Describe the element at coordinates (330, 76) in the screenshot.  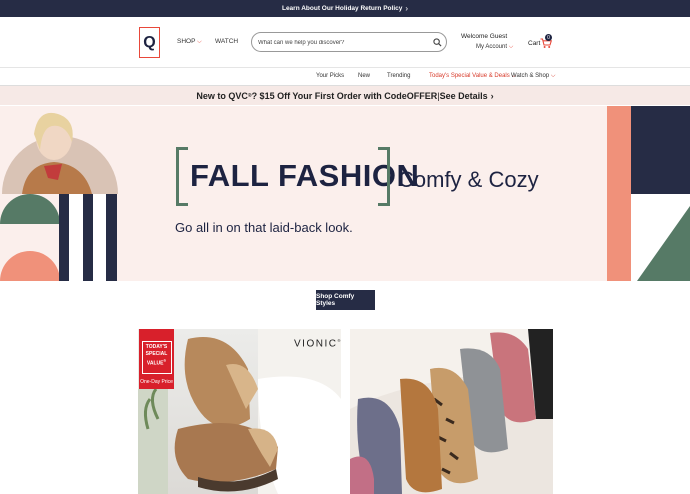
I see `nav-your-picks: Your Picks` at that location.